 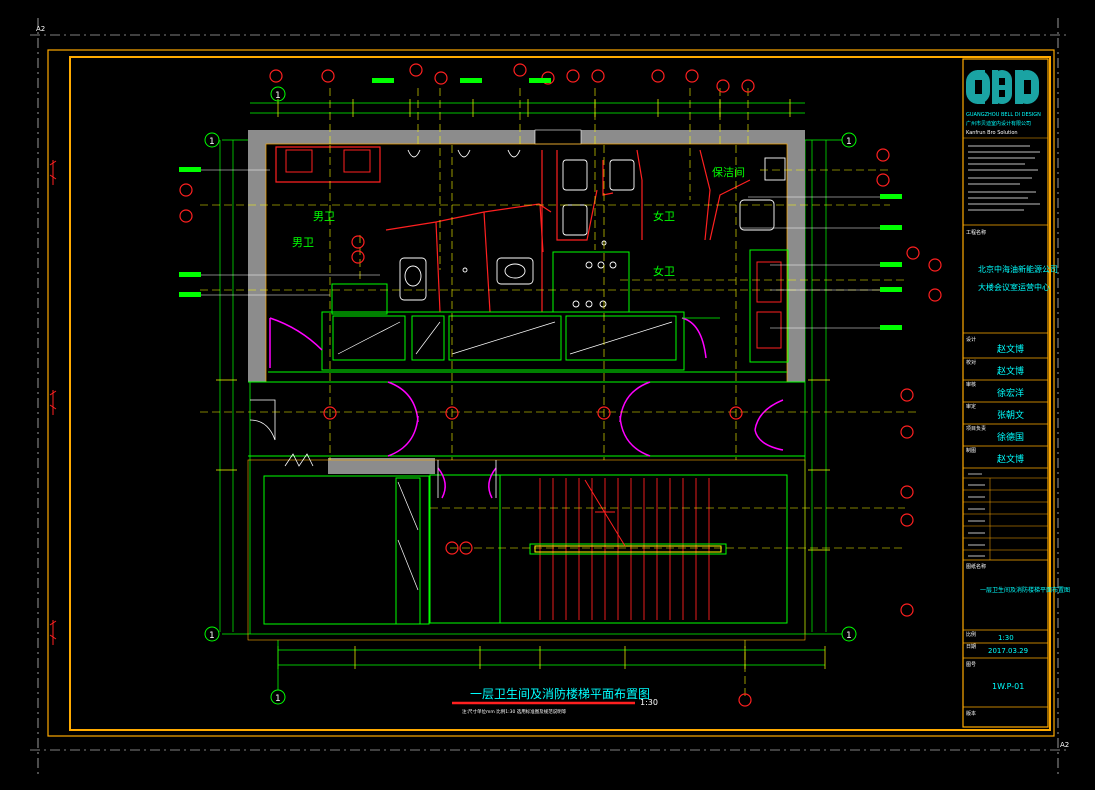 What do you see at coordinates (976, 232) in the screenshot?
I see `project-label: 工程名称` at bounding box center [976, 232].